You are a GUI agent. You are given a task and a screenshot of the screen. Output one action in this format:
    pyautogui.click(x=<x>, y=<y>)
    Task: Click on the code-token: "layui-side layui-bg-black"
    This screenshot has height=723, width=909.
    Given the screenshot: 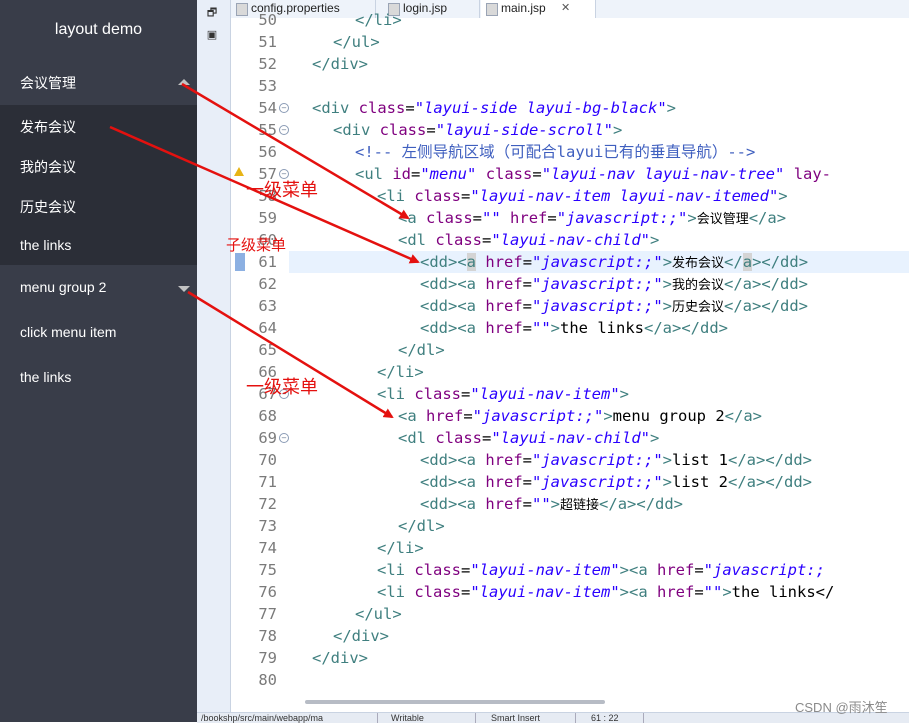 What is the action you would take?
    pyautogui.click(x=540, y=108)
    